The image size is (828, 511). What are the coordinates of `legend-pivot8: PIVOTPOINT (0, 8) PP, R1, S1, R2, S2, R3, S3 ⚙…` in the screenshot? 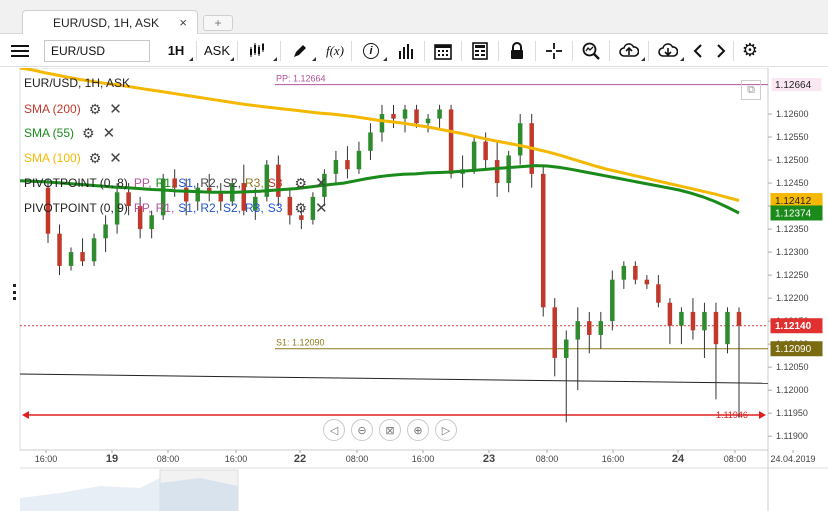 It's located at (176, 183).